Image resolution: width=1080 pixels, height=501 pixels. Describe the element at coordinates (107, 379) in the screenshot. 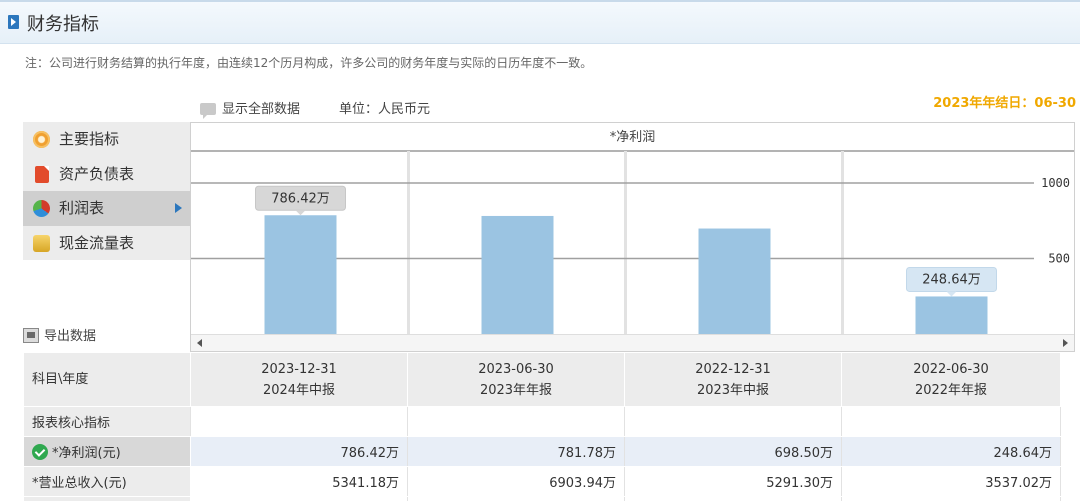

I see `header-label: 科目\年度` at that location.